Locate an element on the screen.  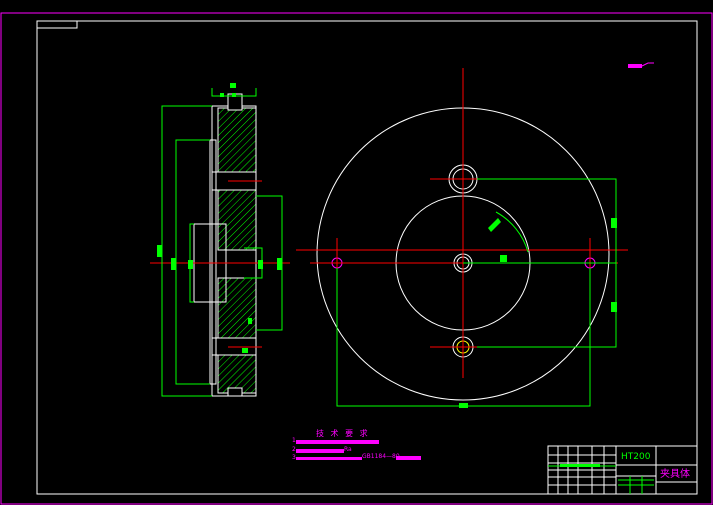
note-2-number: 2 is located at coordinates (294, 449).